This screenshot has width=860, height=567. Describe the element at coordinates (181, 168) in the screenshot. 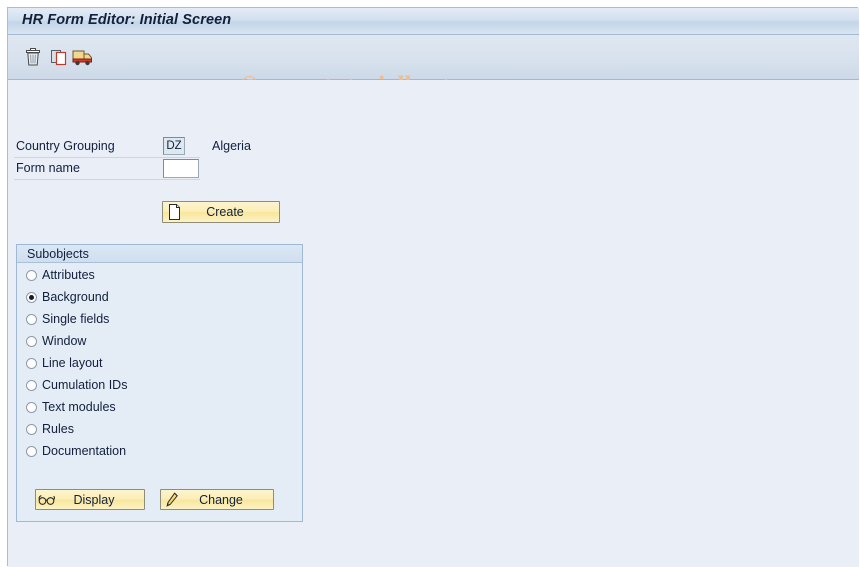

I see `form-name-input` at that location.